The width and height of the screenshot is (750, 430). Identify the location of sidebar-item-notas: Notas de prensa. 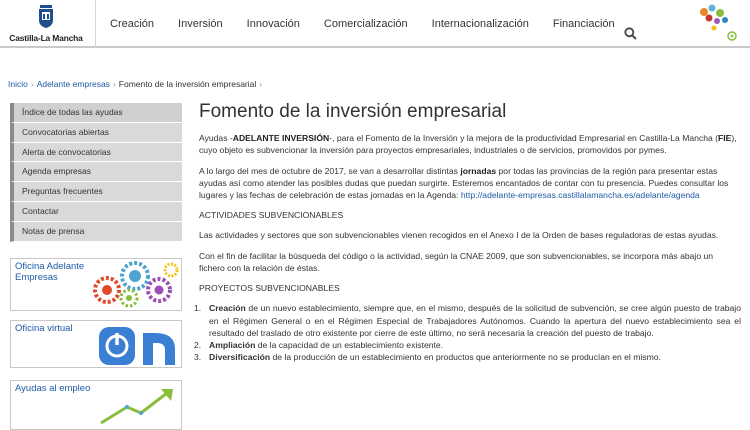
(96, 231).